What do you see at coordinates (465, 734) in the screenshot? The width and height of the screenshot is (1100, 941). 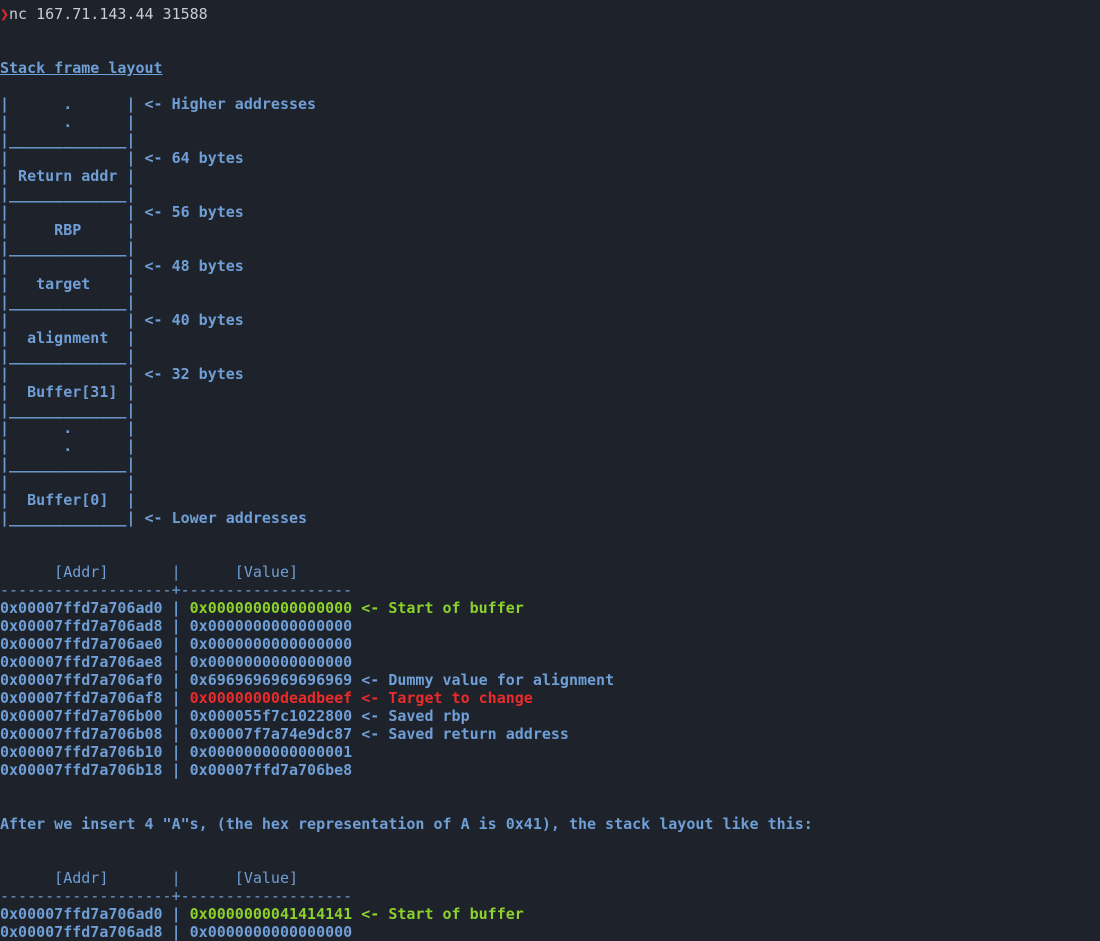 I see `annotation: <- Saved return address` at bounding box center [465, 734].